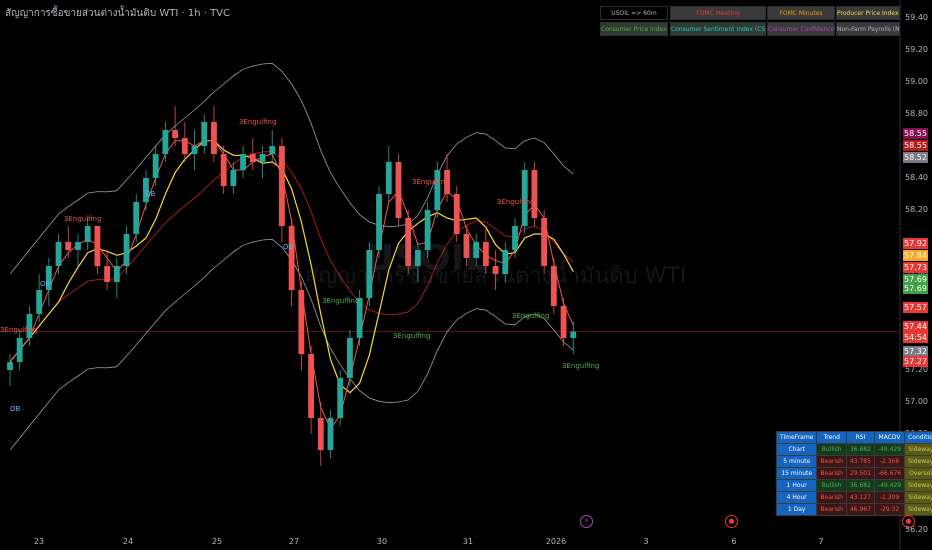  Describe the element at coordinates (718, 29) in the screenshot. I see `news-event-box: Consumer Sentiment Index (CSI)` at that location.